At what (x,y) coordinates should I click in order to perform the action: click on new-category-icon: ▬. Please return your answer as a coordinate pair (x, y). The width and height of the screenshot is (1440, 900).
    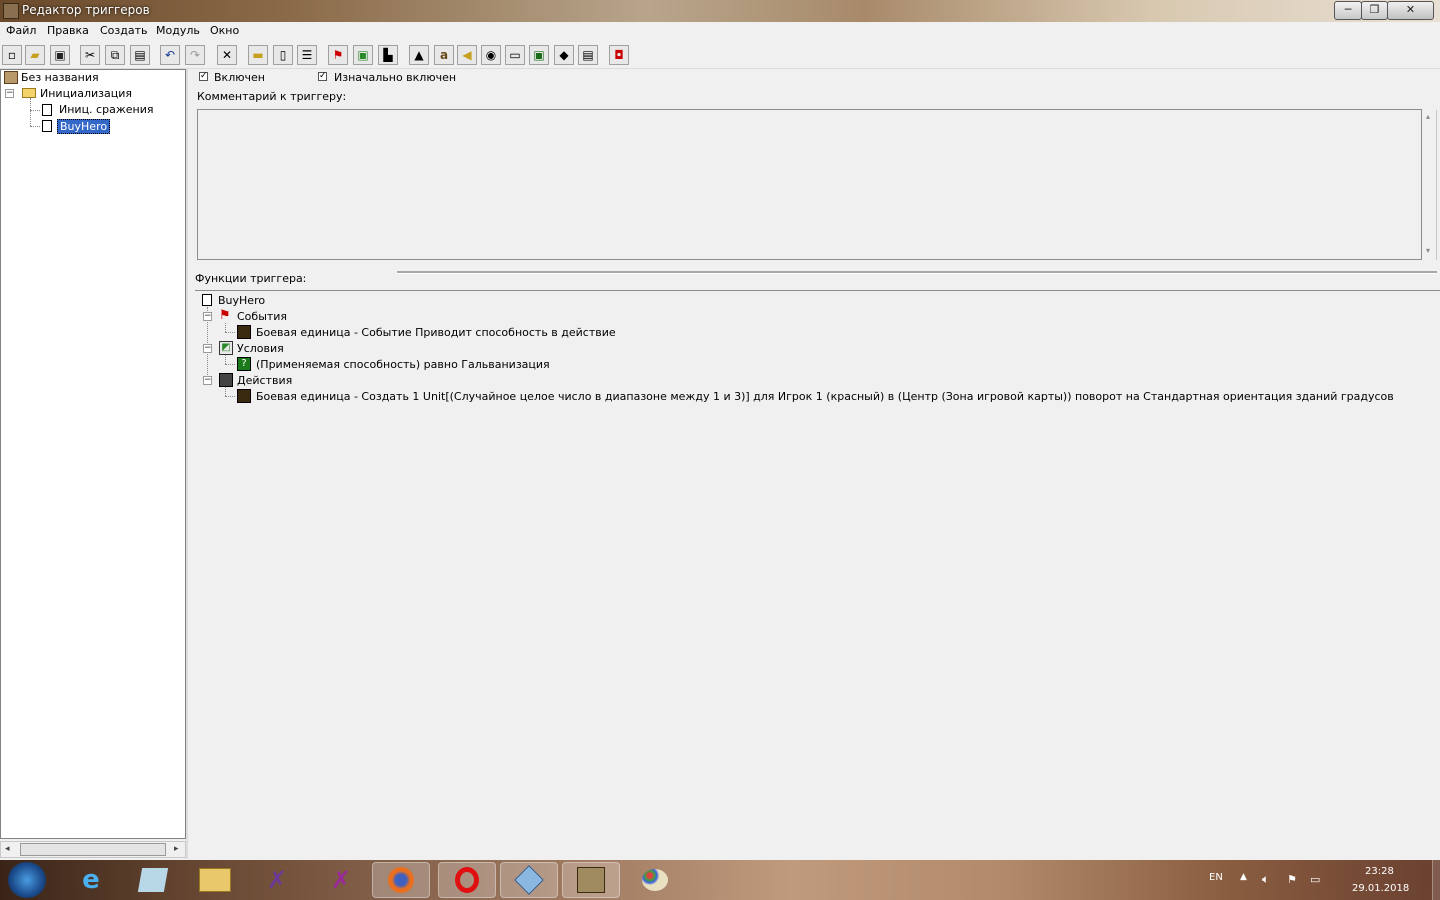
    Looking at the image, I should click on (258, 55).